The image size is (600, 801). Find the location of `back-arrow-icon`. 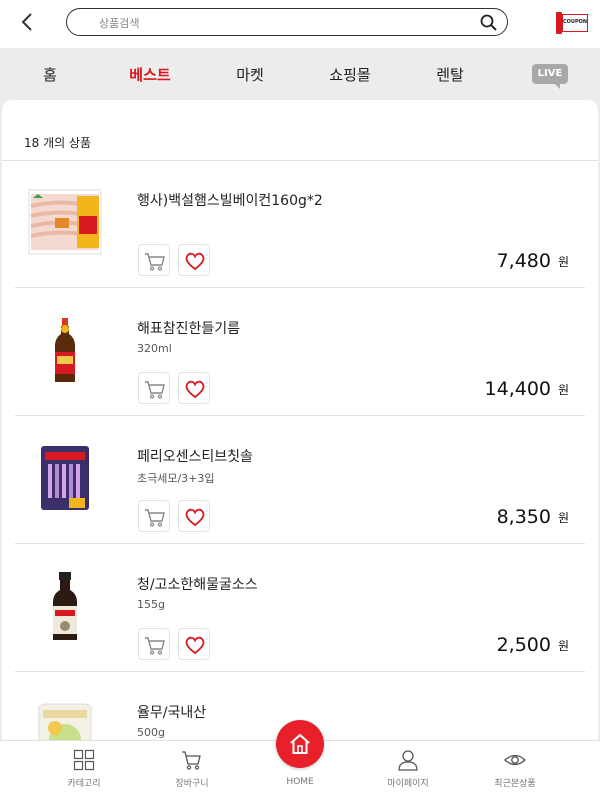

back-arrow-icon is located at coordinates (28, 22).